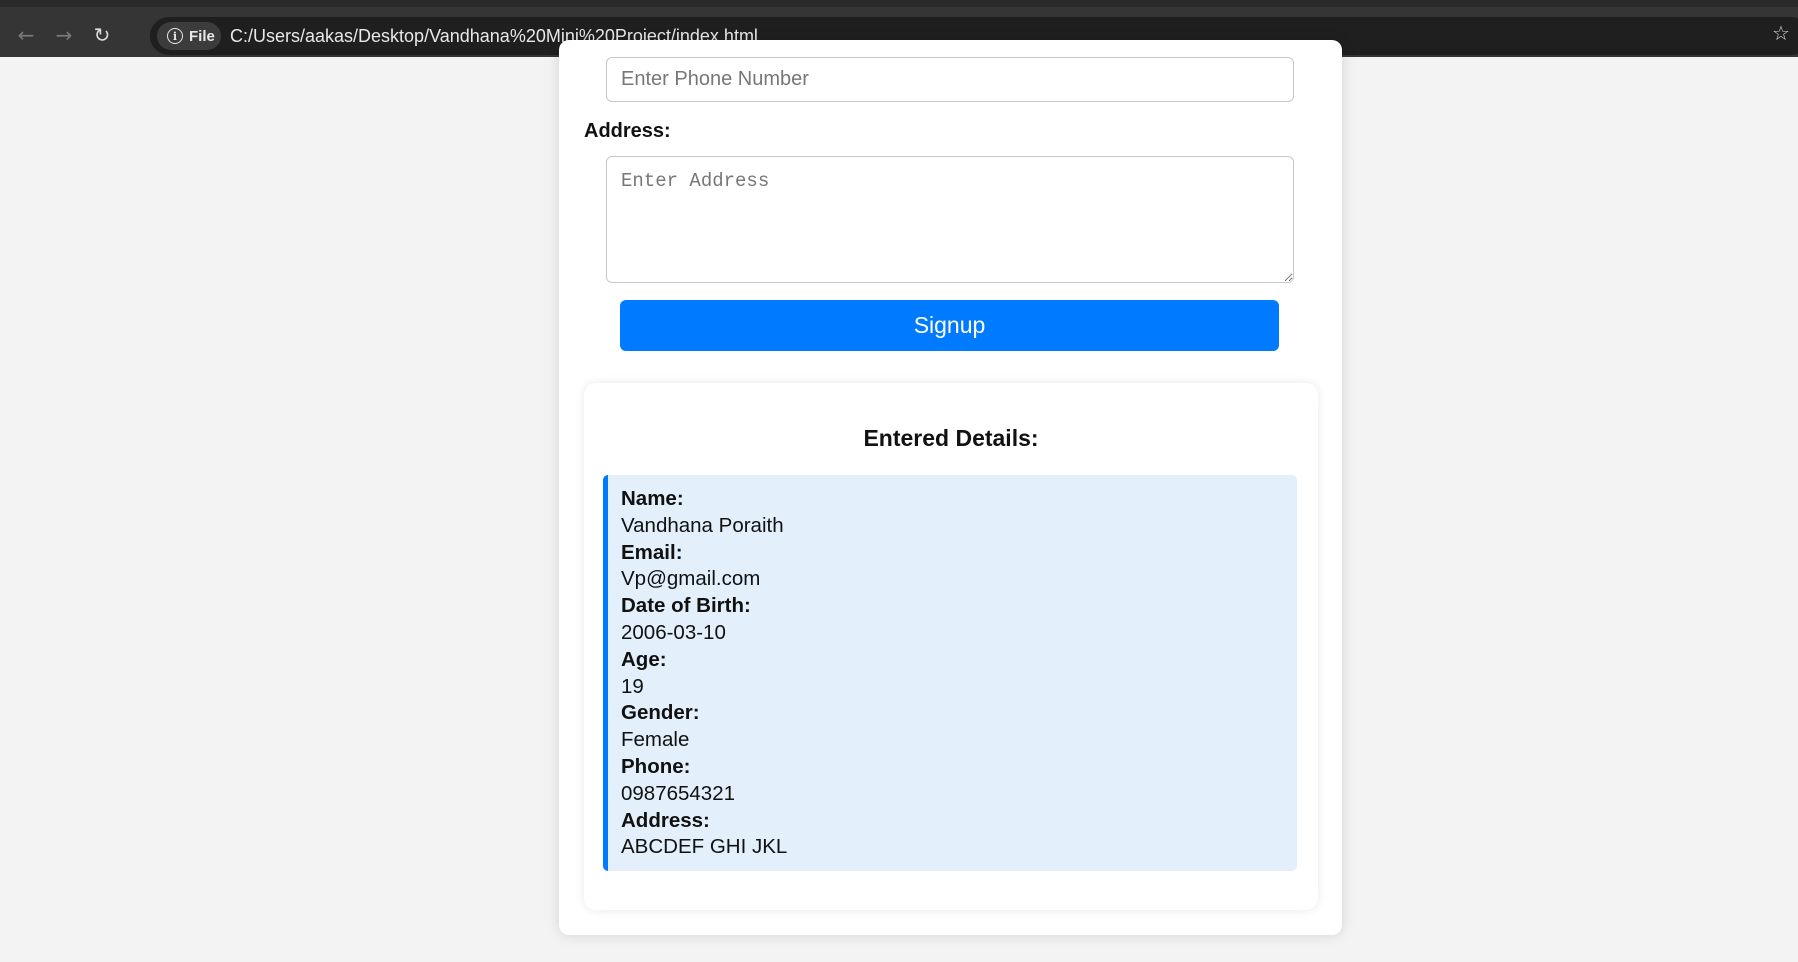  Describe the element at coordinates (64, 35) in the screenshot. I see `forward-arrow-icon: →` at that location.